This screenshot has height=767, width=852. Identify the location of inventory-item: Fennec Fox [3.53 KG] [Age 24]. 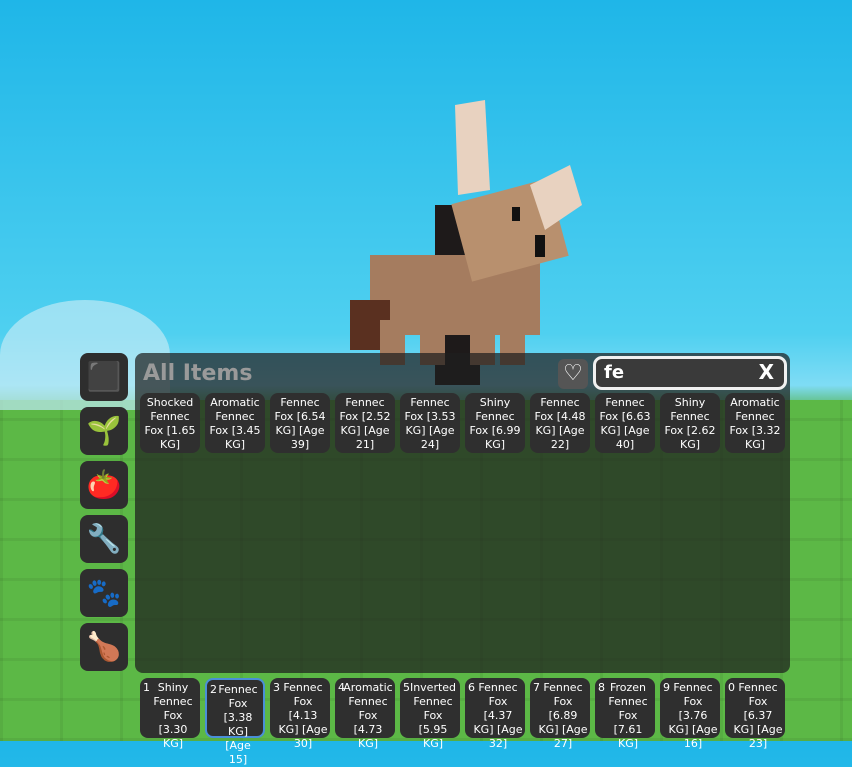
(430, 423).